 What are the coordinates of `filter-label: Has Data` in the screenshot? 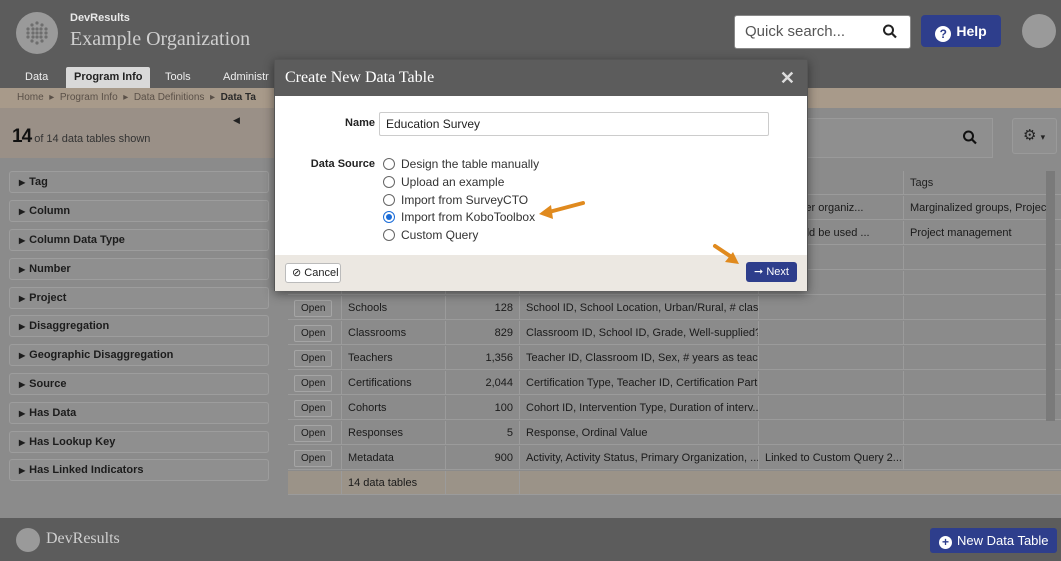 It's located at (53, 413).